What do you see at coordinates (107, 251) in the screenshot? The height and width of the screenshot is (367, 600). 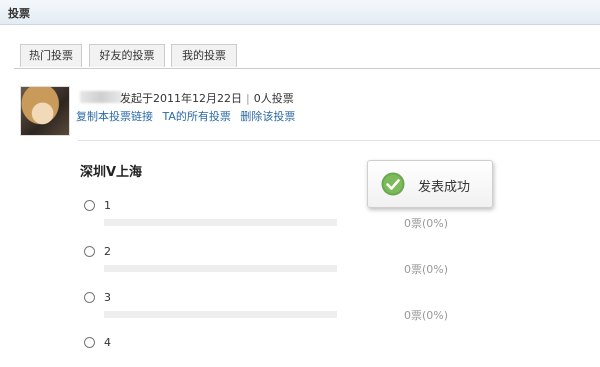 I see `option-label: 2` at bounding box center [107, 251].